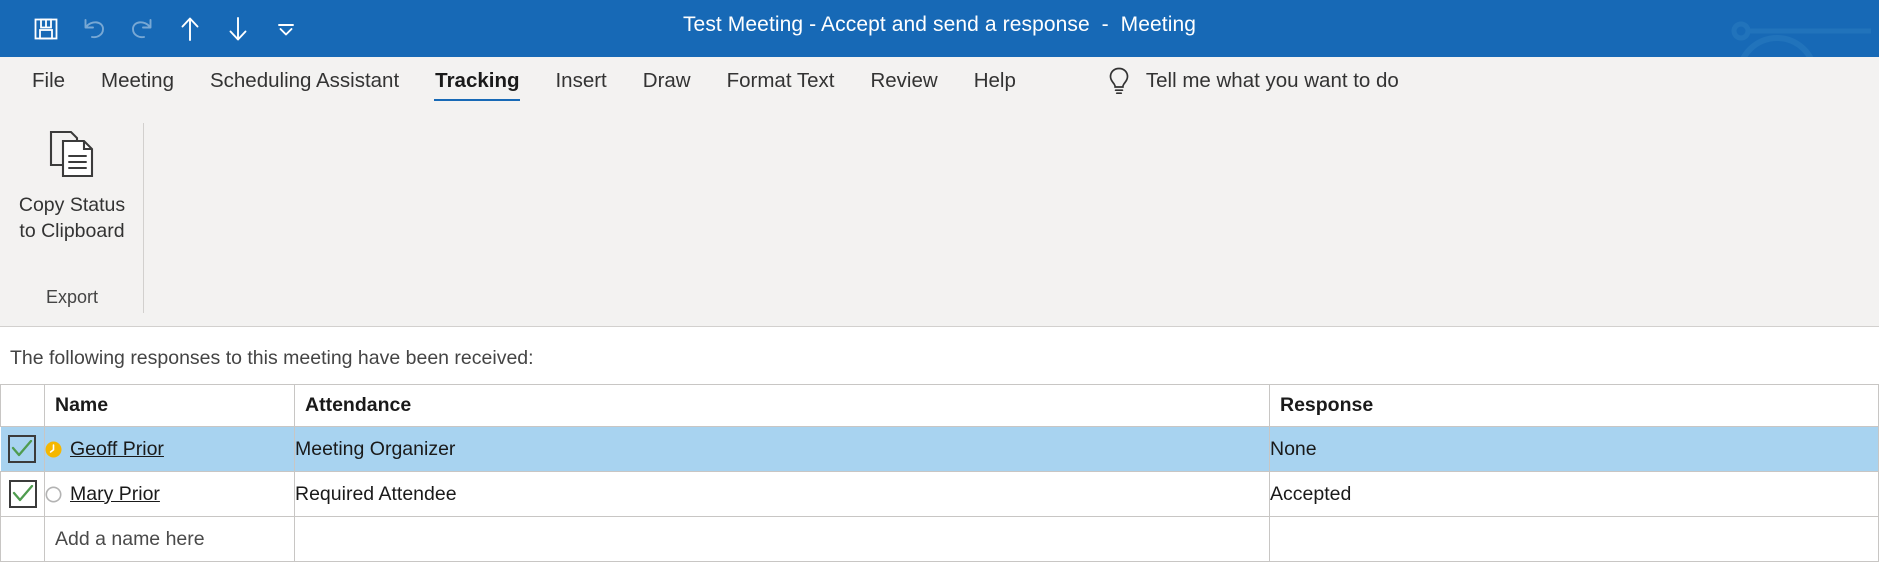  What do you see at coordinates (995, 81) in the screenshot?
I see `tab-help: Help` at bounding box center [995, 81].